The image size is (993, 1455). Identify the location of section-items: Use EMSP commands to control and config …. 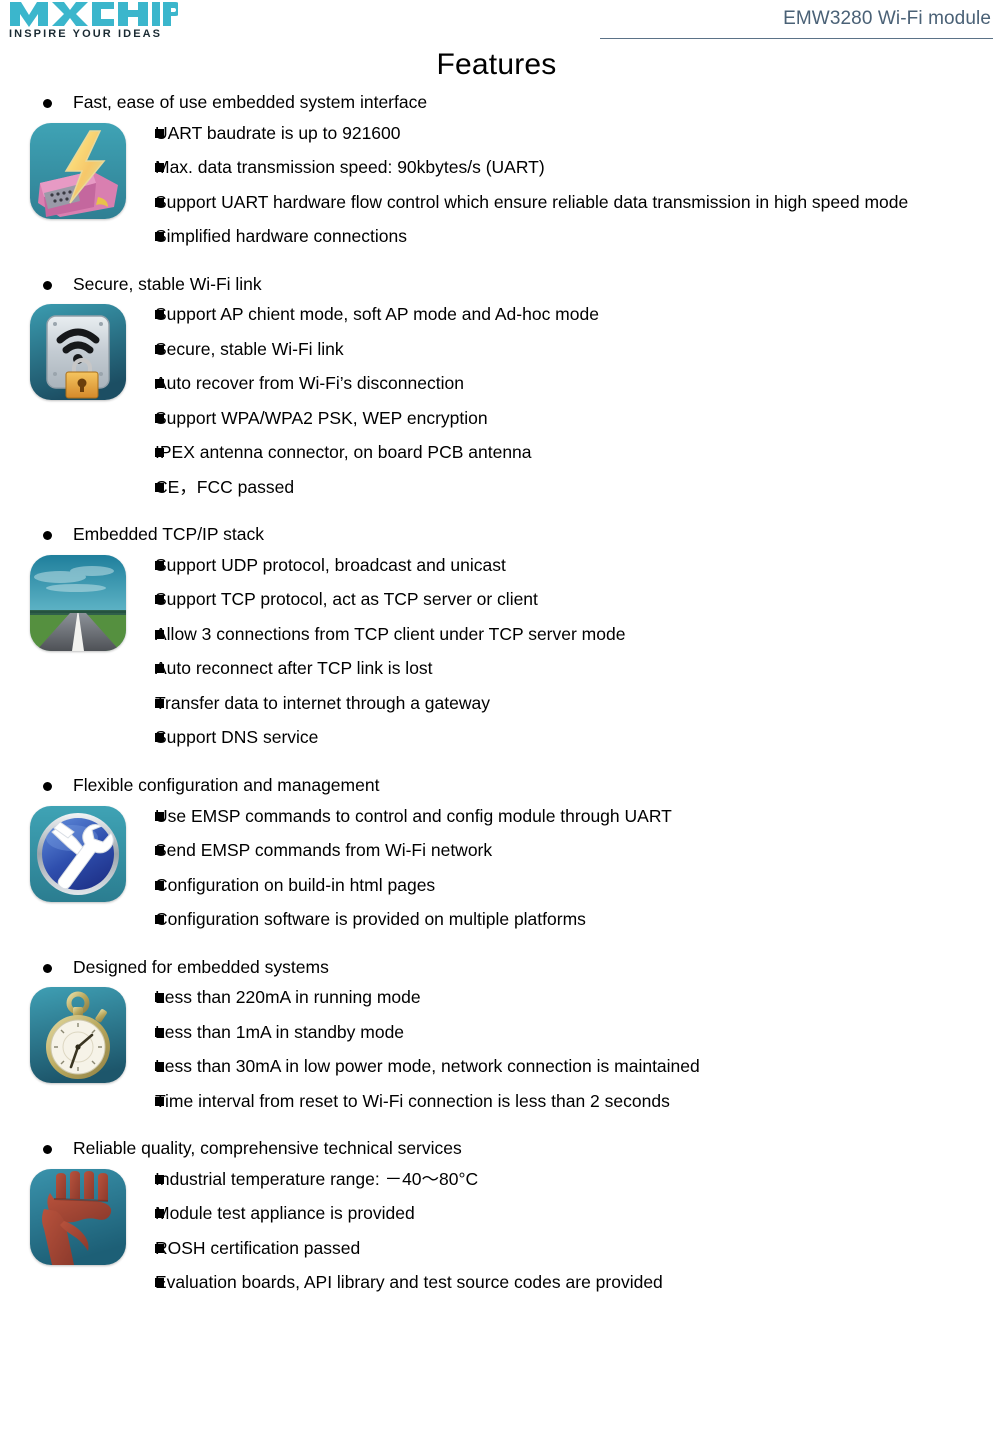
(574, 868).